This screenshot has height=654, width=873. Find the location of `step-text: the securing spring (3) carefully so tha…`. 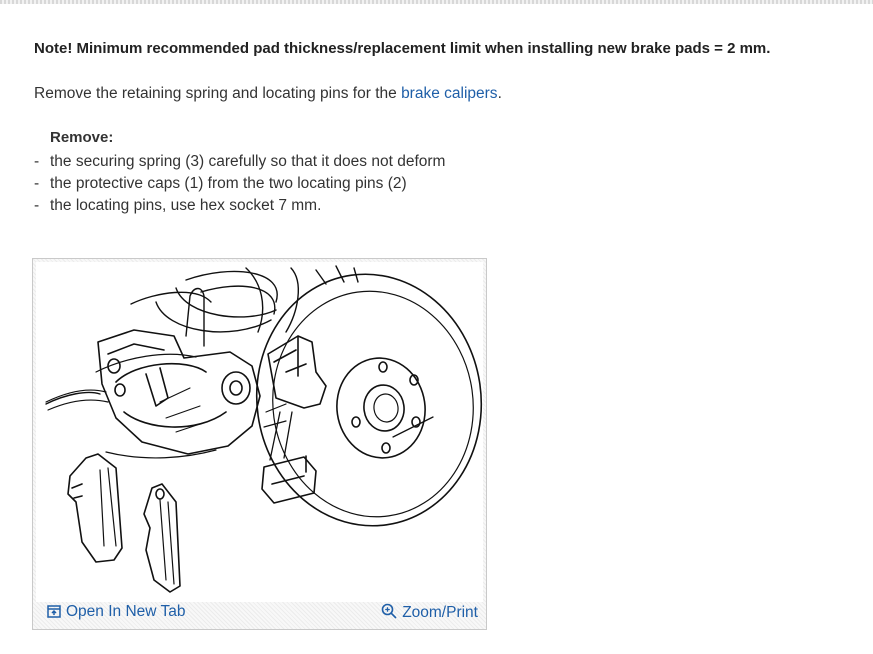

step-text: the securing spring (3) carefully so tha… is located at coordinates (248, 161).